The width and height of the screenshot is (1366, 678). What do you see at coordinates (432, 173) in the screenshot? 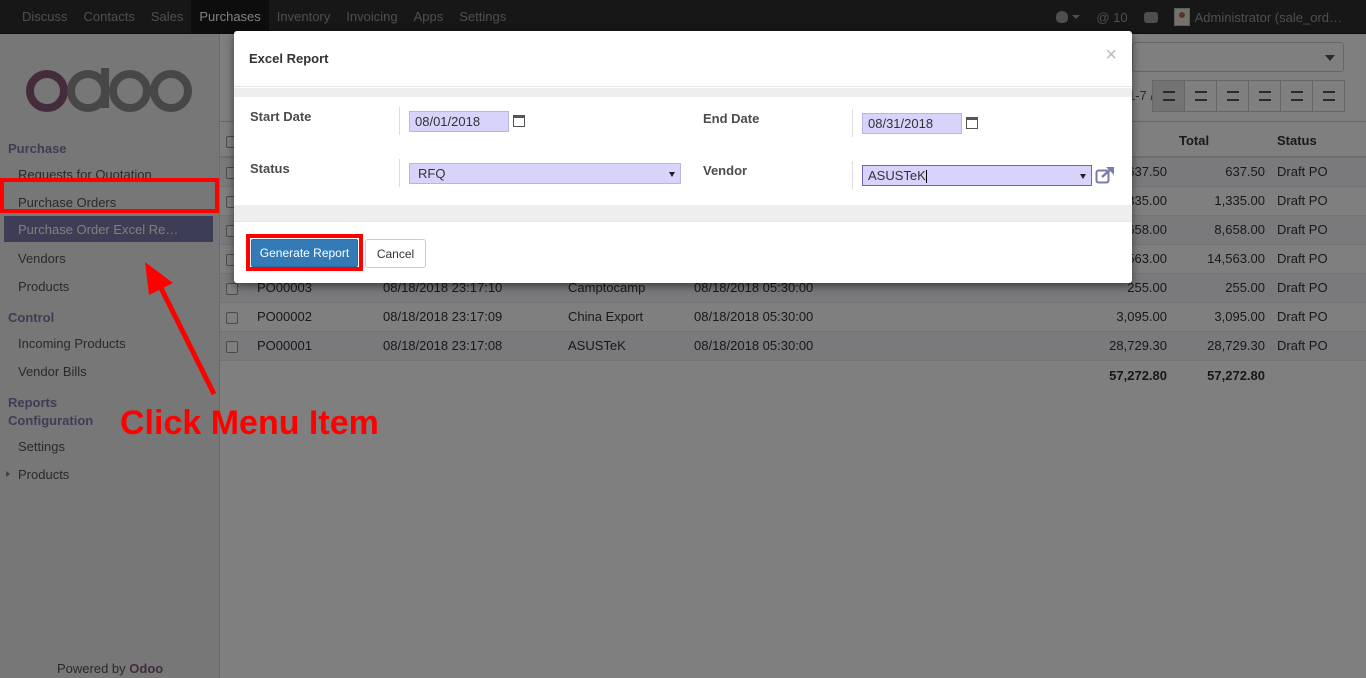
I see `status-select-value: RFQ` at bounding box center [432, 173].